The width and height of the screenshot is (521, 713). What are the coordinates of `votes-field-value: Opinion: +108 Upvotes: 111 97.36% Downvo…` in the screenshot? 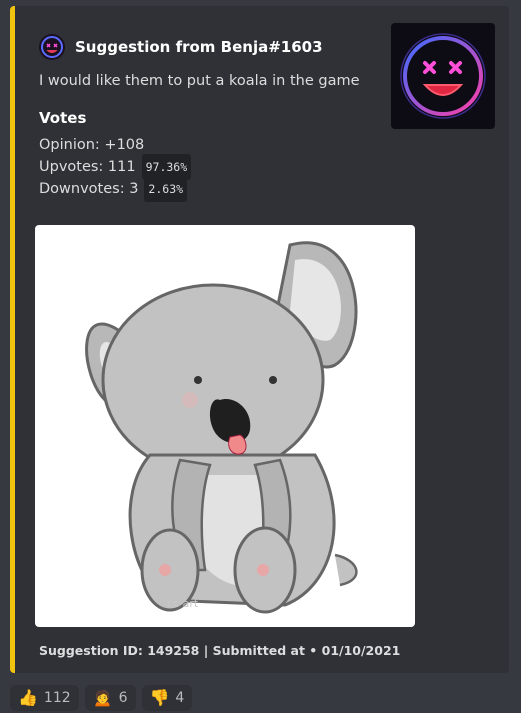 It's located at (115, 168).